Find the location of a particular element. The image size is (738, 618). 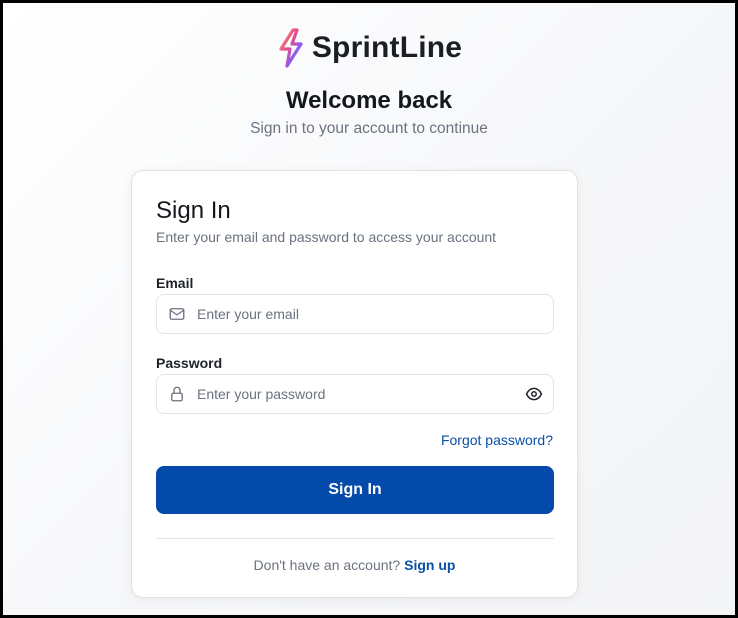

eye-icon is located at coordinates (534, 394).